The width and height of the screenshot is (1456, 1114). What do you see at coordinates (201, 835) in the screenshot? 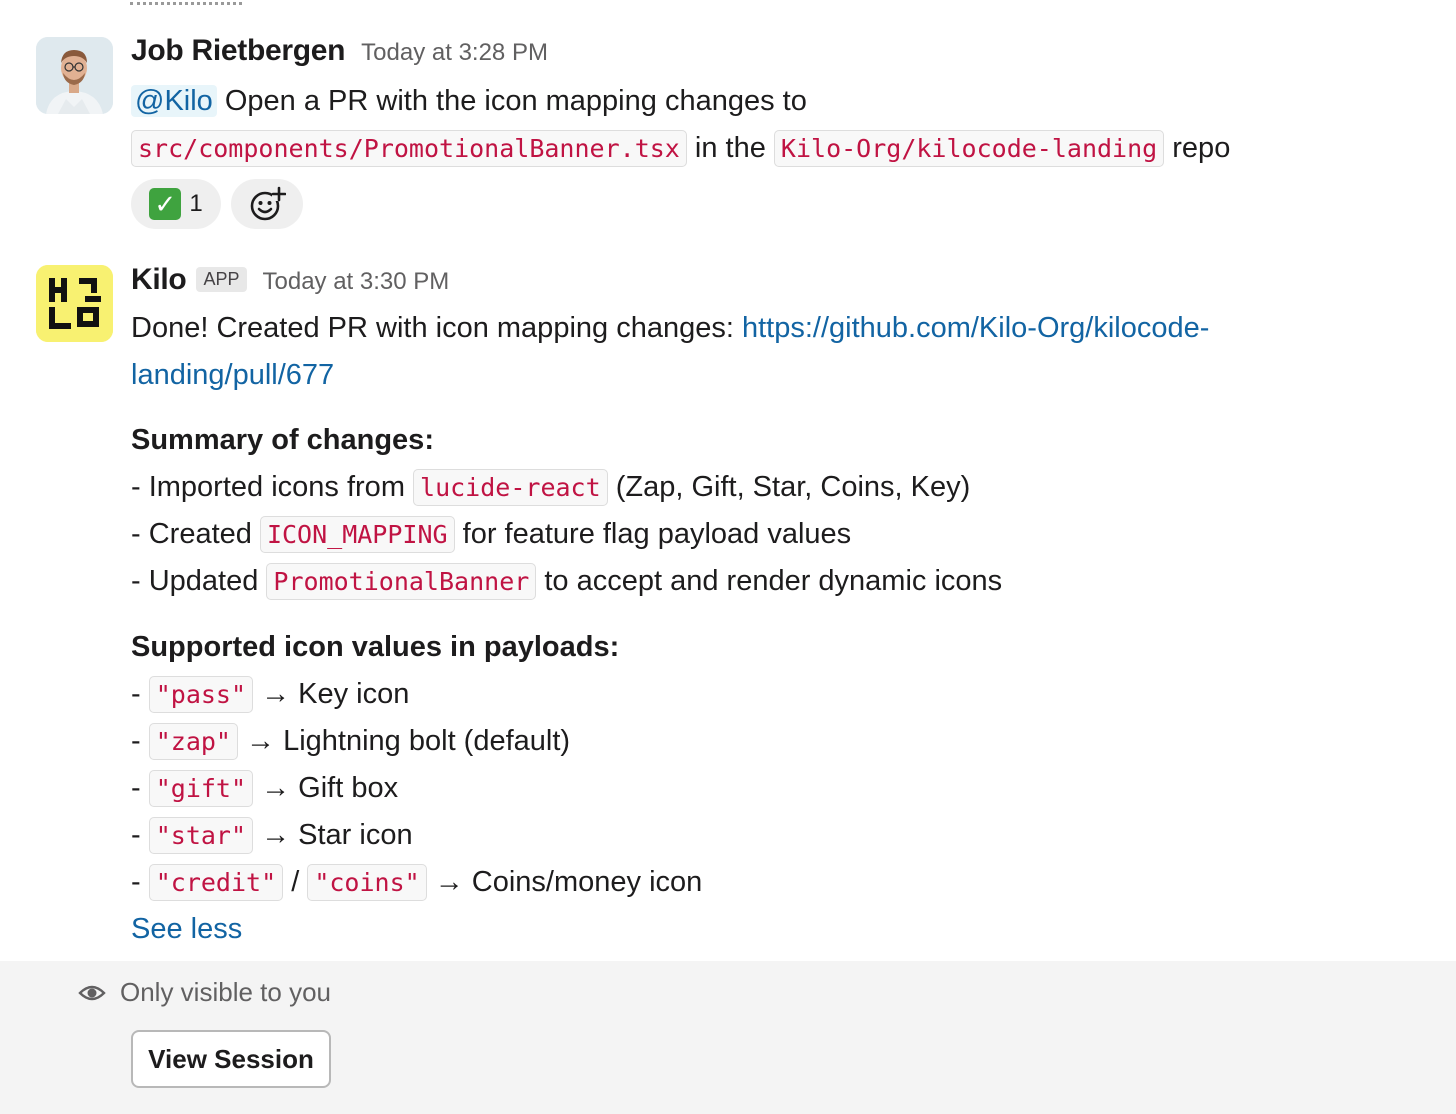
I see `code-snippet: "star"` at bounding box center [201, 835].